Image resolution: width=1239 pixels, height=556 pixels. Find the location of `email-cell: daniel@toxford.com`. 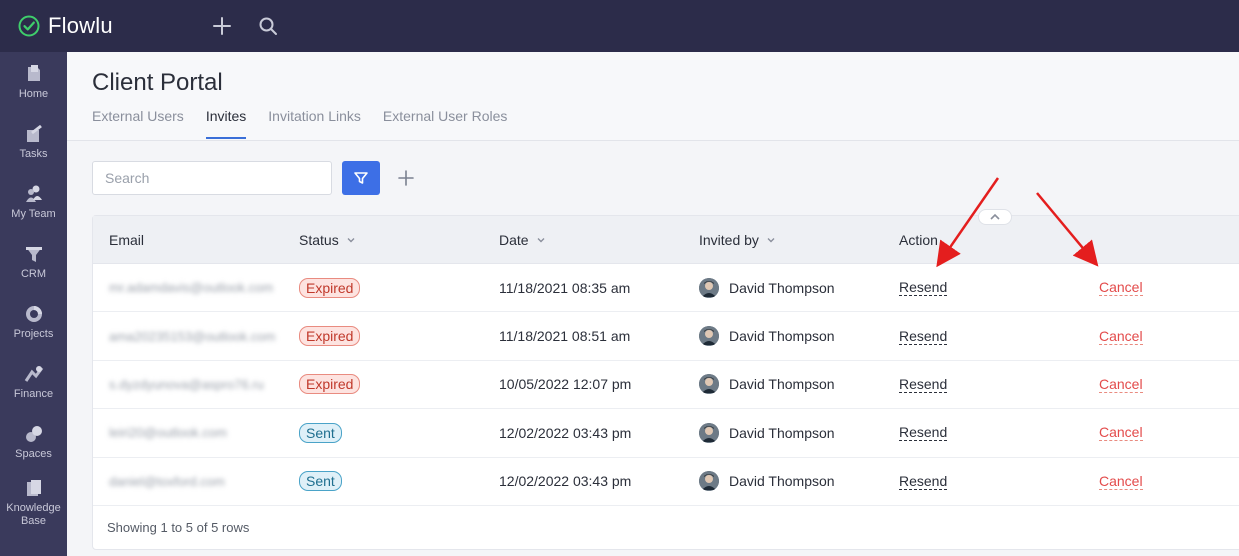

email-cell: daniel@toxford.com is located at coordinates (196, 481).